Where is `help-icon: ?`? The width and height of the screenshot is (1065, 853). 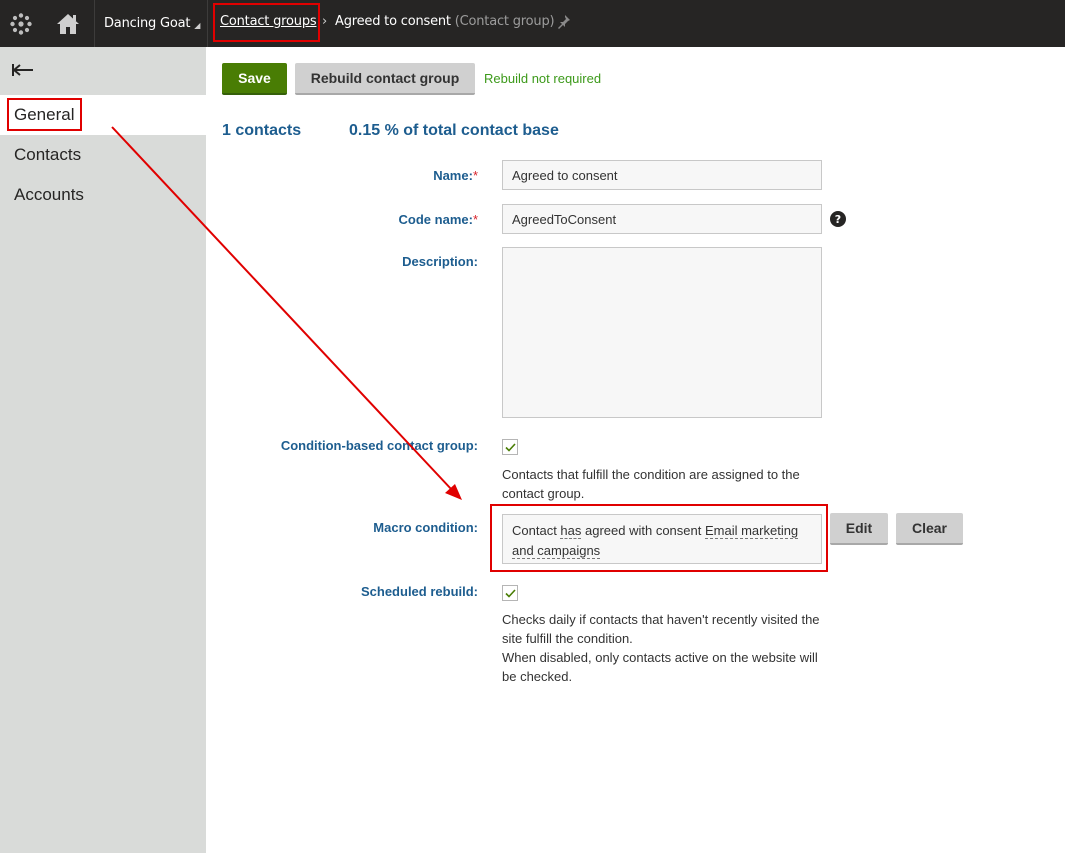
help-icon: ? is located at coordinates (838, 219).